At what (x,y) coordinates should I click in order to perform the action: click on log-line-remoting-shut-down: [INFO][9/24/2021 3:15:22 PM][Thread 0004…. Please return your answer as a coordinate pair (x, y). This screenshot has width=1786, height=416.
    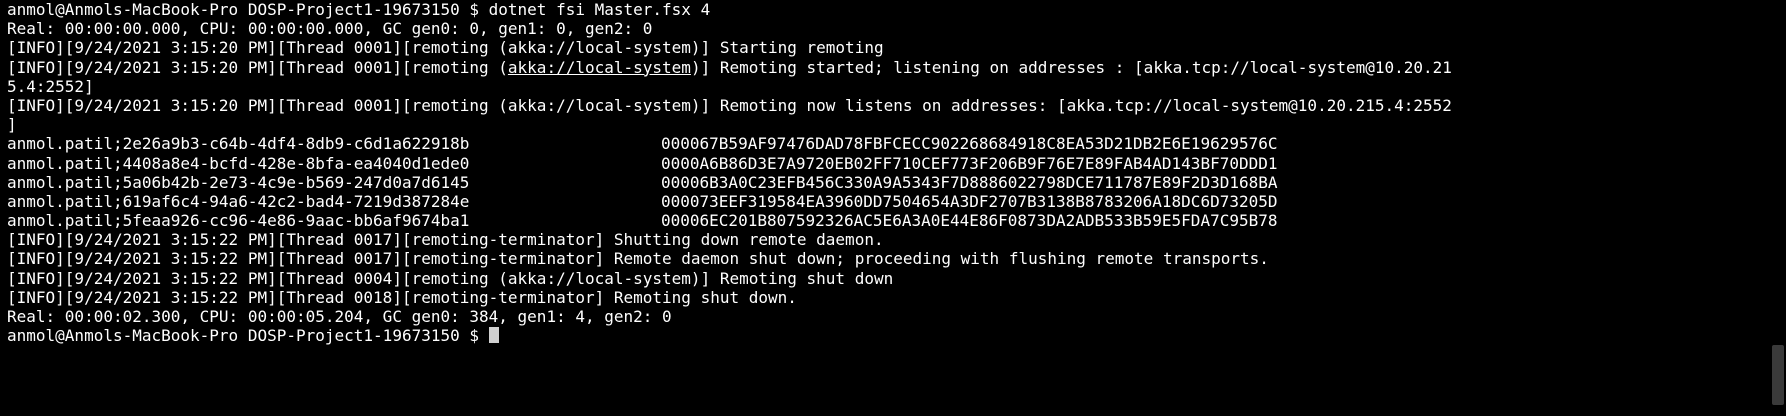
    Looking at the image, I should click on (450, 278).